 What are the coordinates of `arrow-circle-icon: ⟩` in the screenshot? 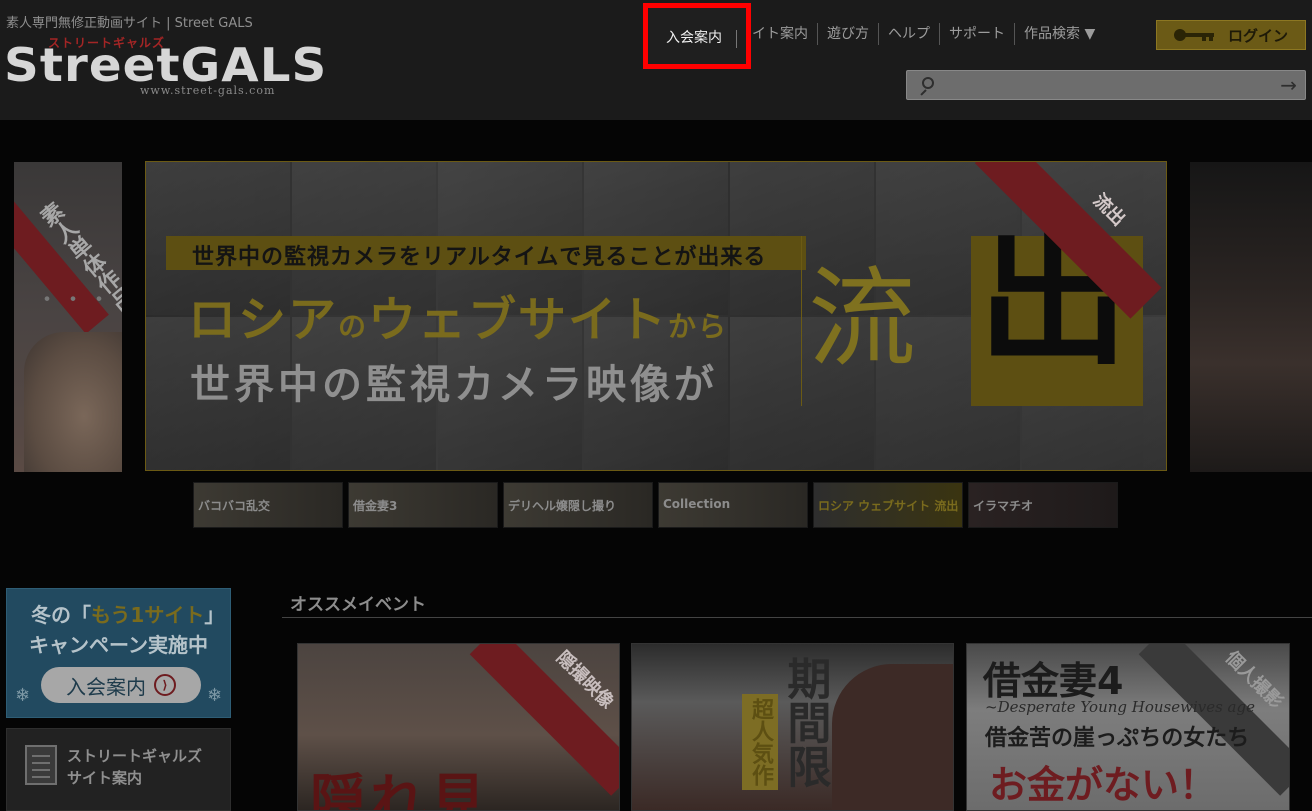 It's located at (165, 685).